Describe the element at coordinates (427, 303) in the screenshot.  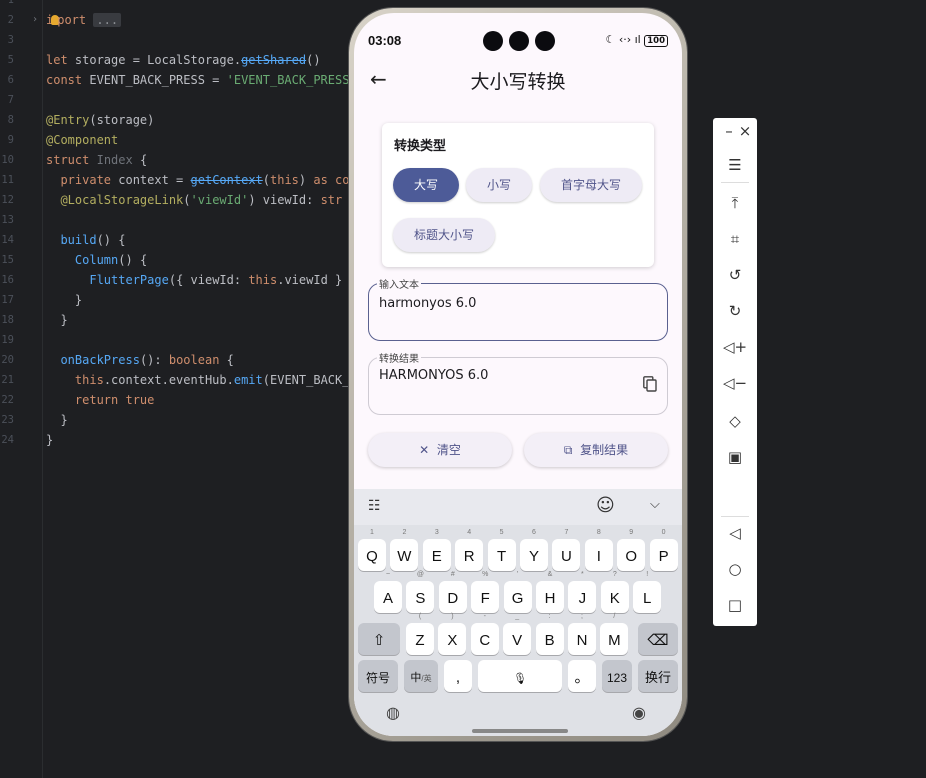
I see `input-value: harmonyos 6.0` at that location.